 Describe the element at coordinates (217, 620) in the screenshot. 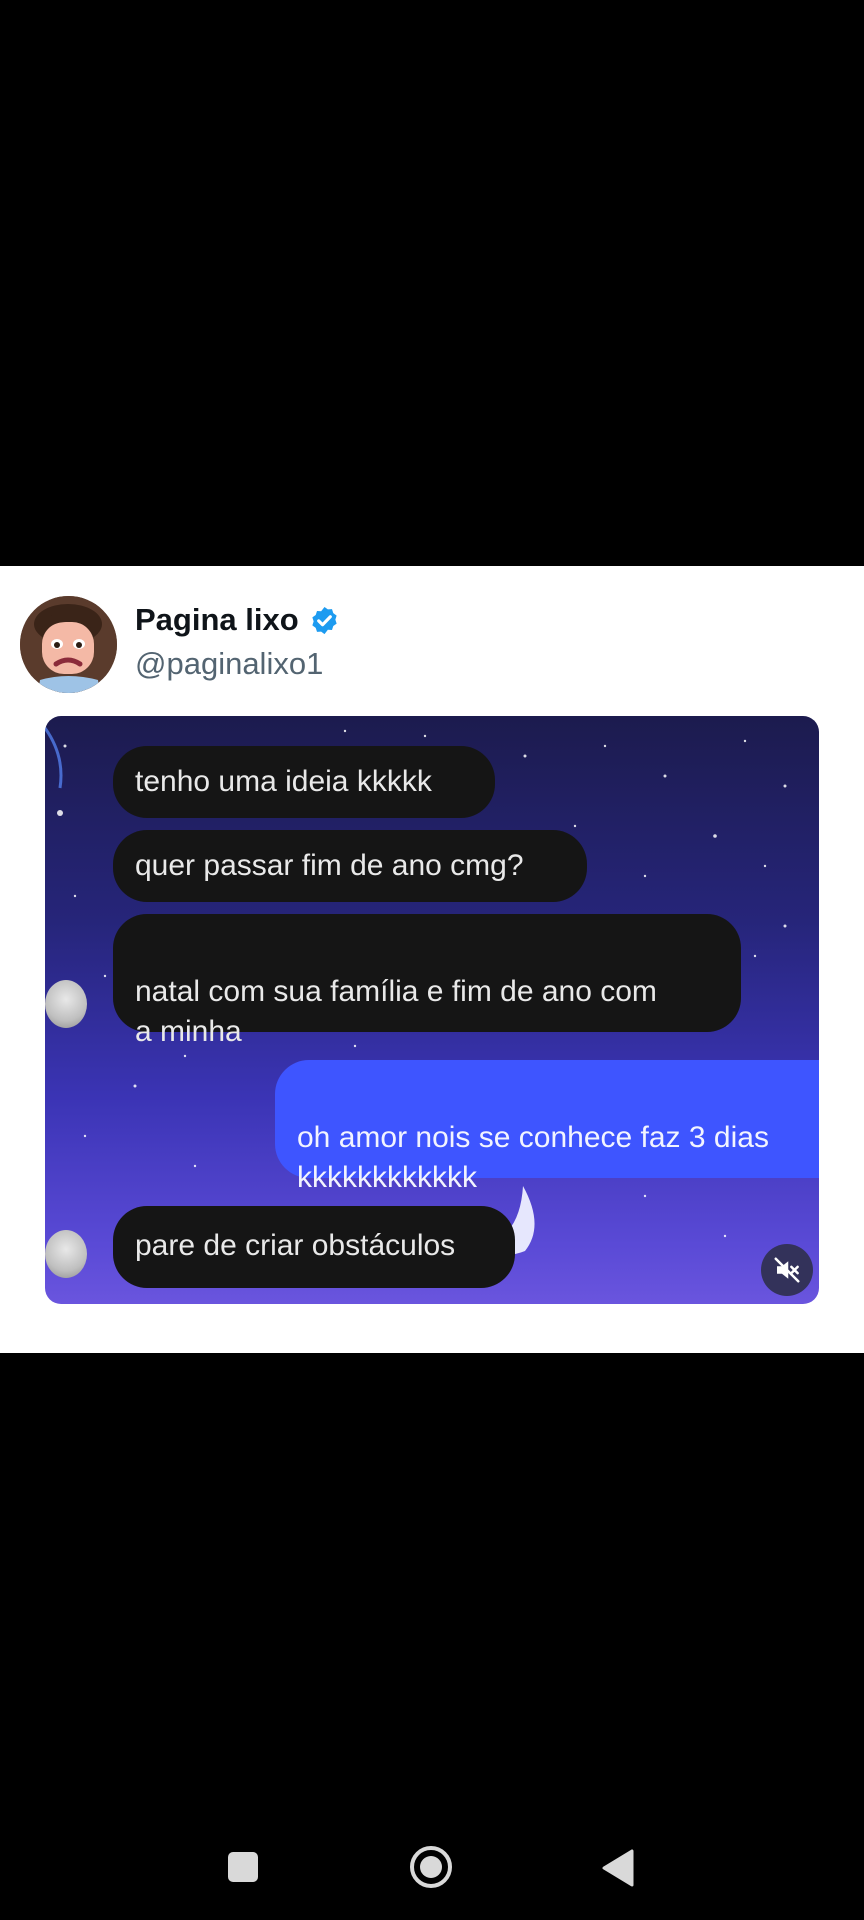

I see `author-name-text: Pagina lixo` at that location.